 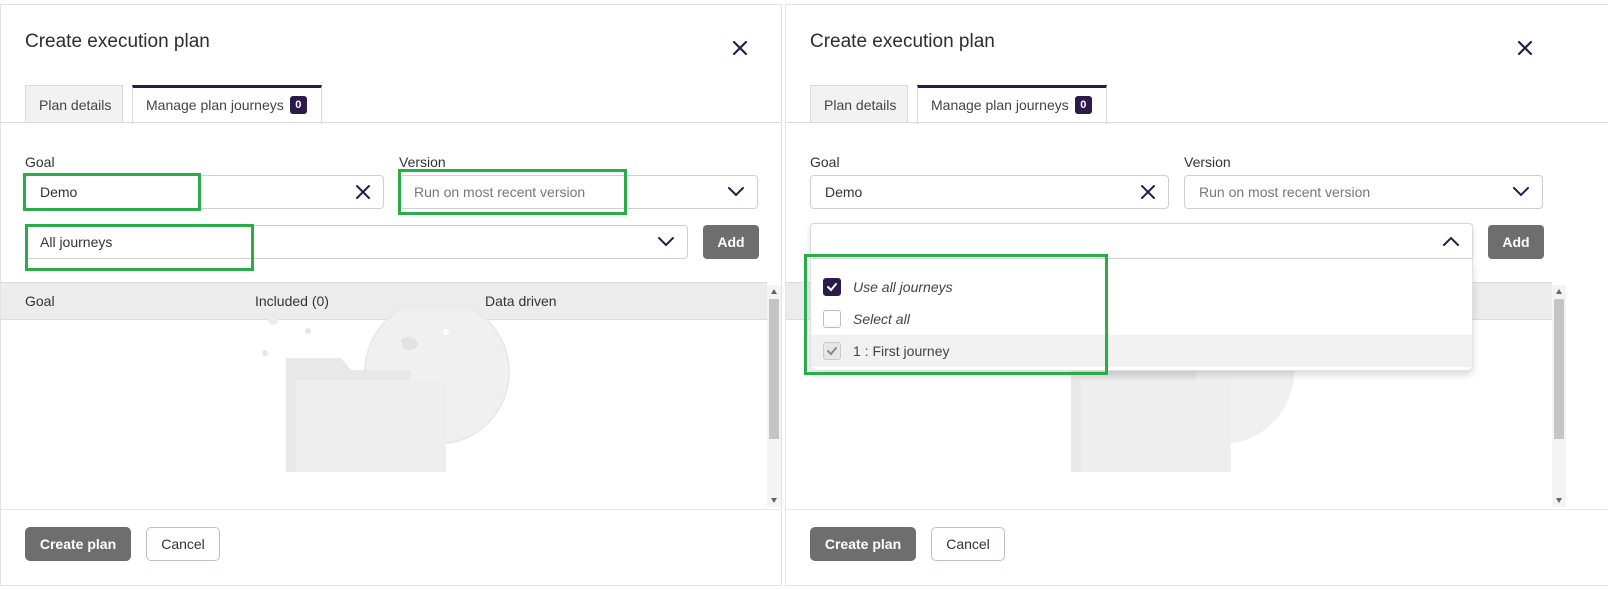 I want to click on journeys-select-open, so click(x=1141, y=241).